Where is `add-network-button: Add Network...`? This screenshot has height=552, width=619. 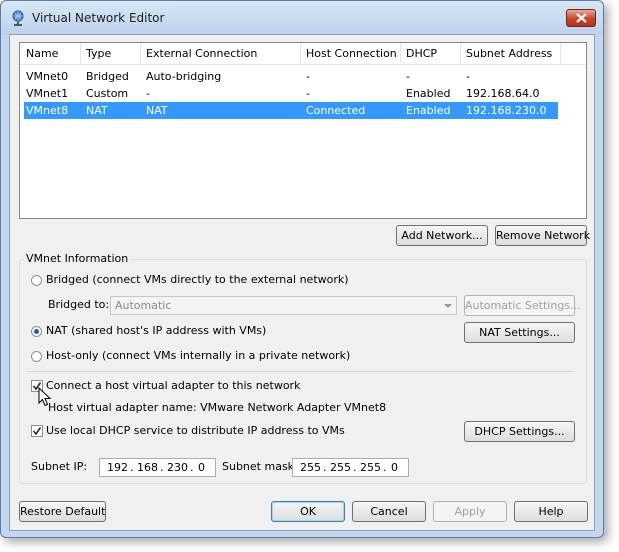 add-network-button: Add Network... is located at coordinates (442, 235).